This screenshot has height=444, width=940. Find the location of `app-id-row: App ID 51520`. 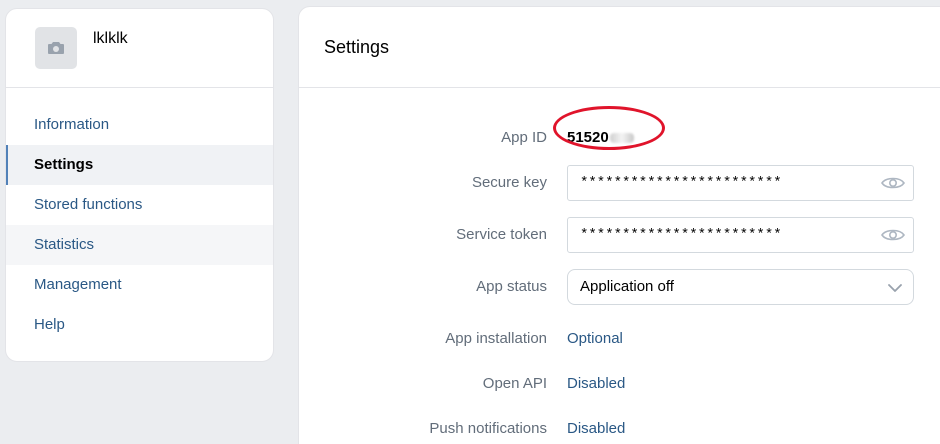

app-id-row: App ID 51520 is located at coordinates (619, 131).